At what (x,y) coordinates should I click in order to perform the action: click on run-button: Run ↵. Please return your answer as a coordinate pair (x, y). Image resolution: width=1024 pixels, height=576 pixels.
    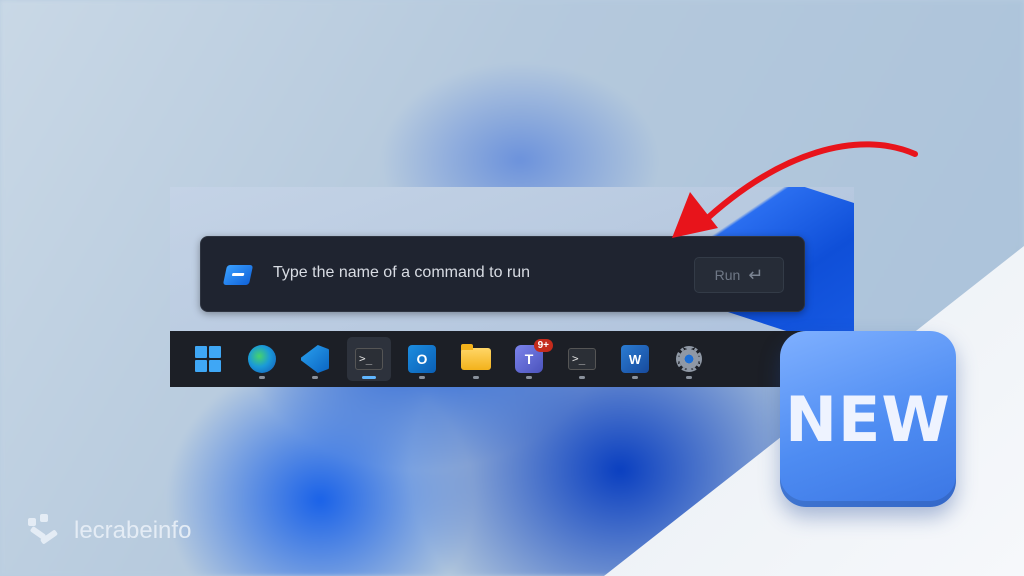
    Looking at the image, I should click on (739, 275).